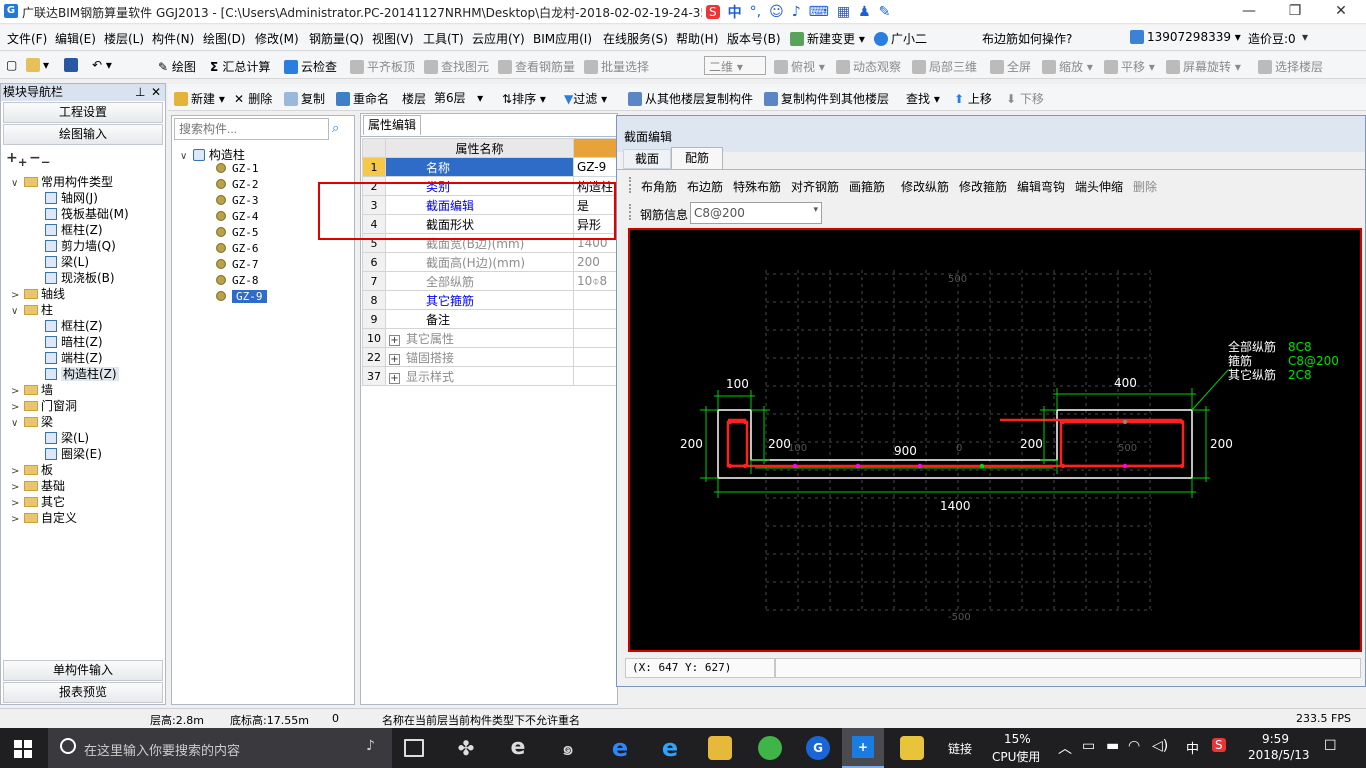 The image size is (1366, 768). What do you see at coordinates (241, 296) in the screenshot?
I see `component-item: GZ-9` at bounding box center [241, 296].